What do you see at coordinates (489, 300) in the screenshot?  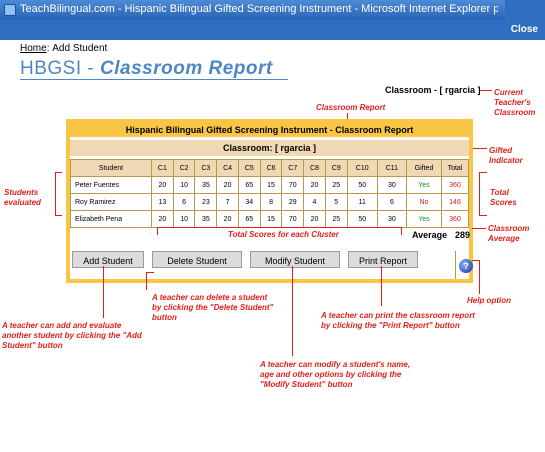 I see `annotation-help-option: Help option` at bounding box center [489, 300].